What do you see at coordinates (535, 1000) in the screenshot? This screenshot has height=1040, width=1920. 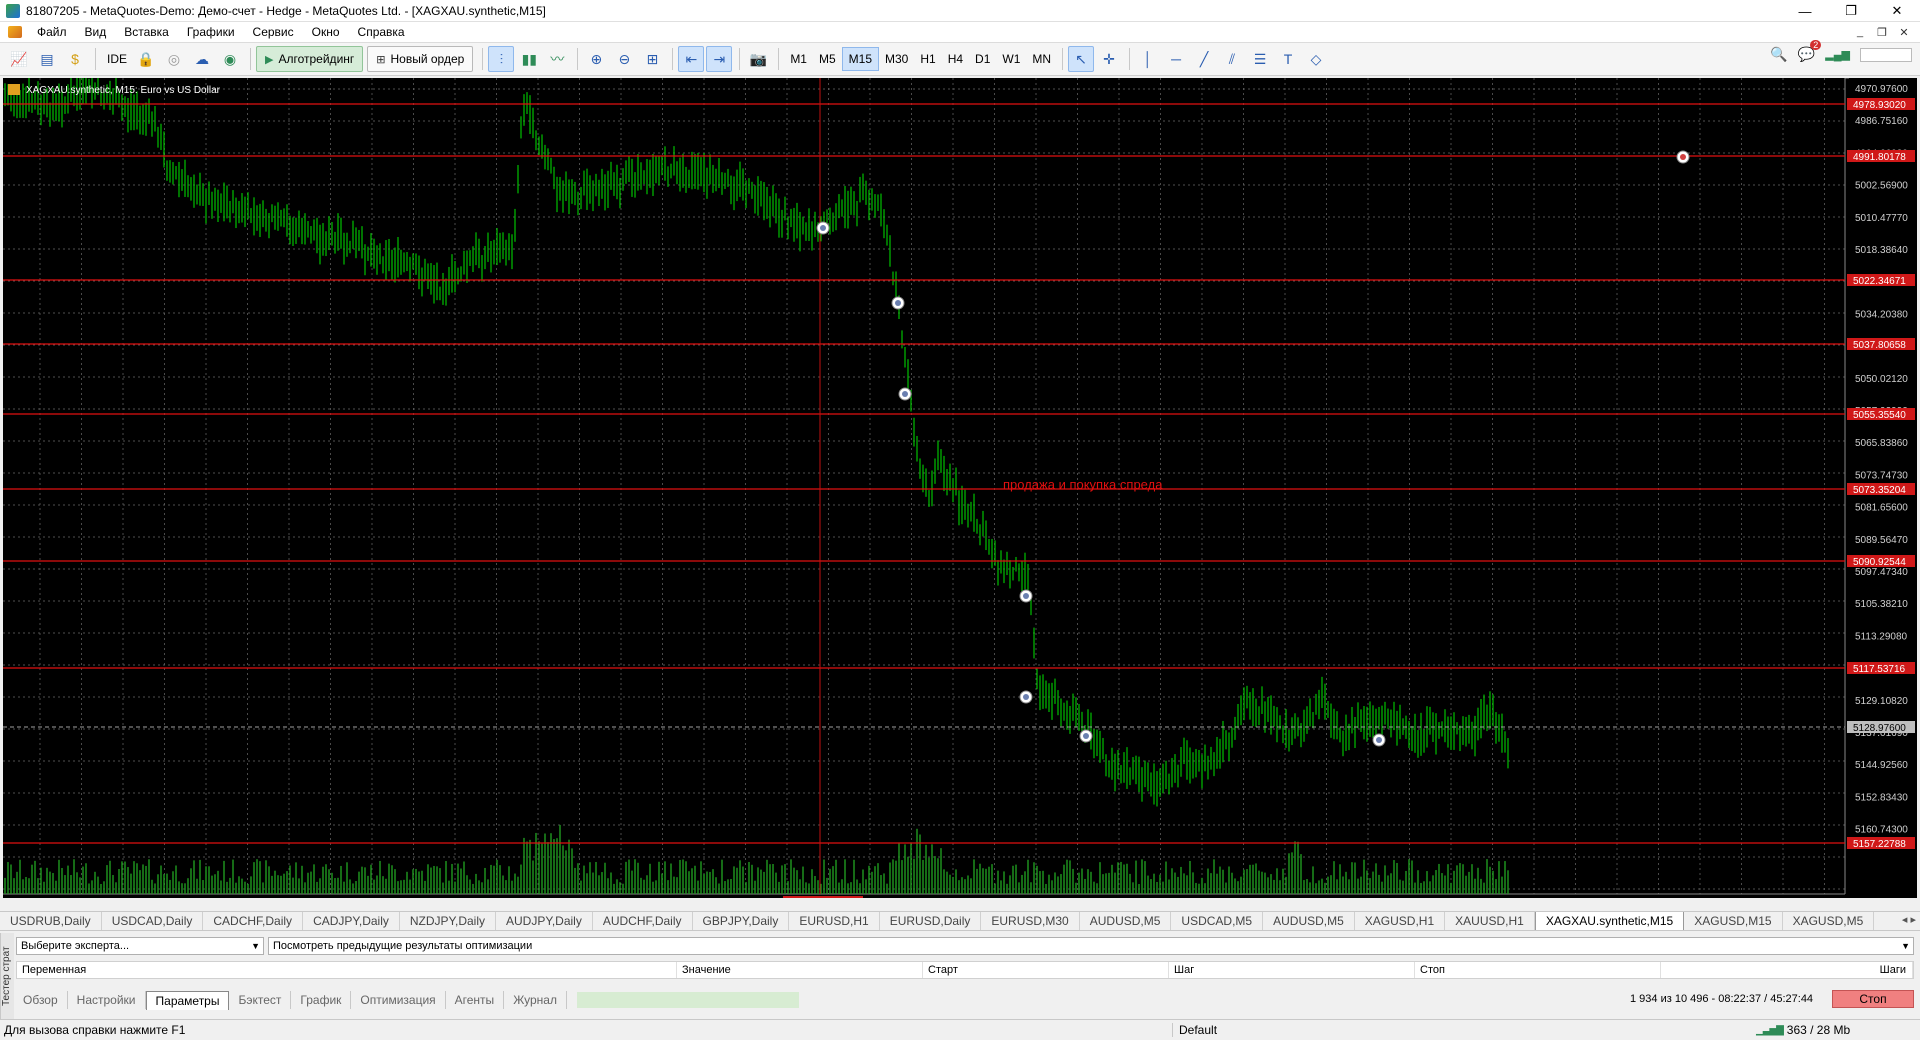 I see `tab-journal: Журнал` at bounding box center [535, 1000].